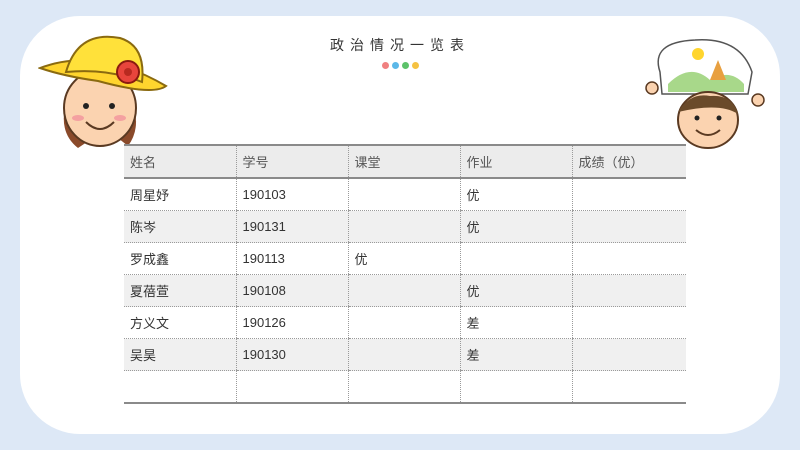  I want to click on header-grade: 成绩（优）, so click(628, 161).